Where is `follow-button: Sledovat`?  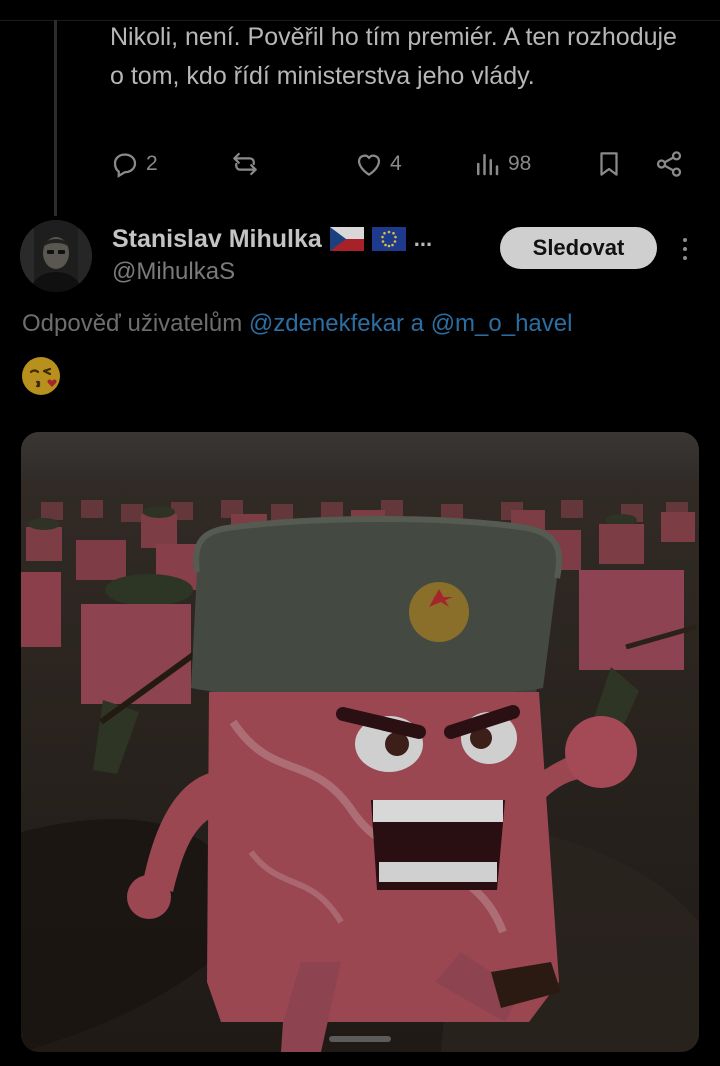 follow-button: Sledovat is located at coordinates (578, 248).